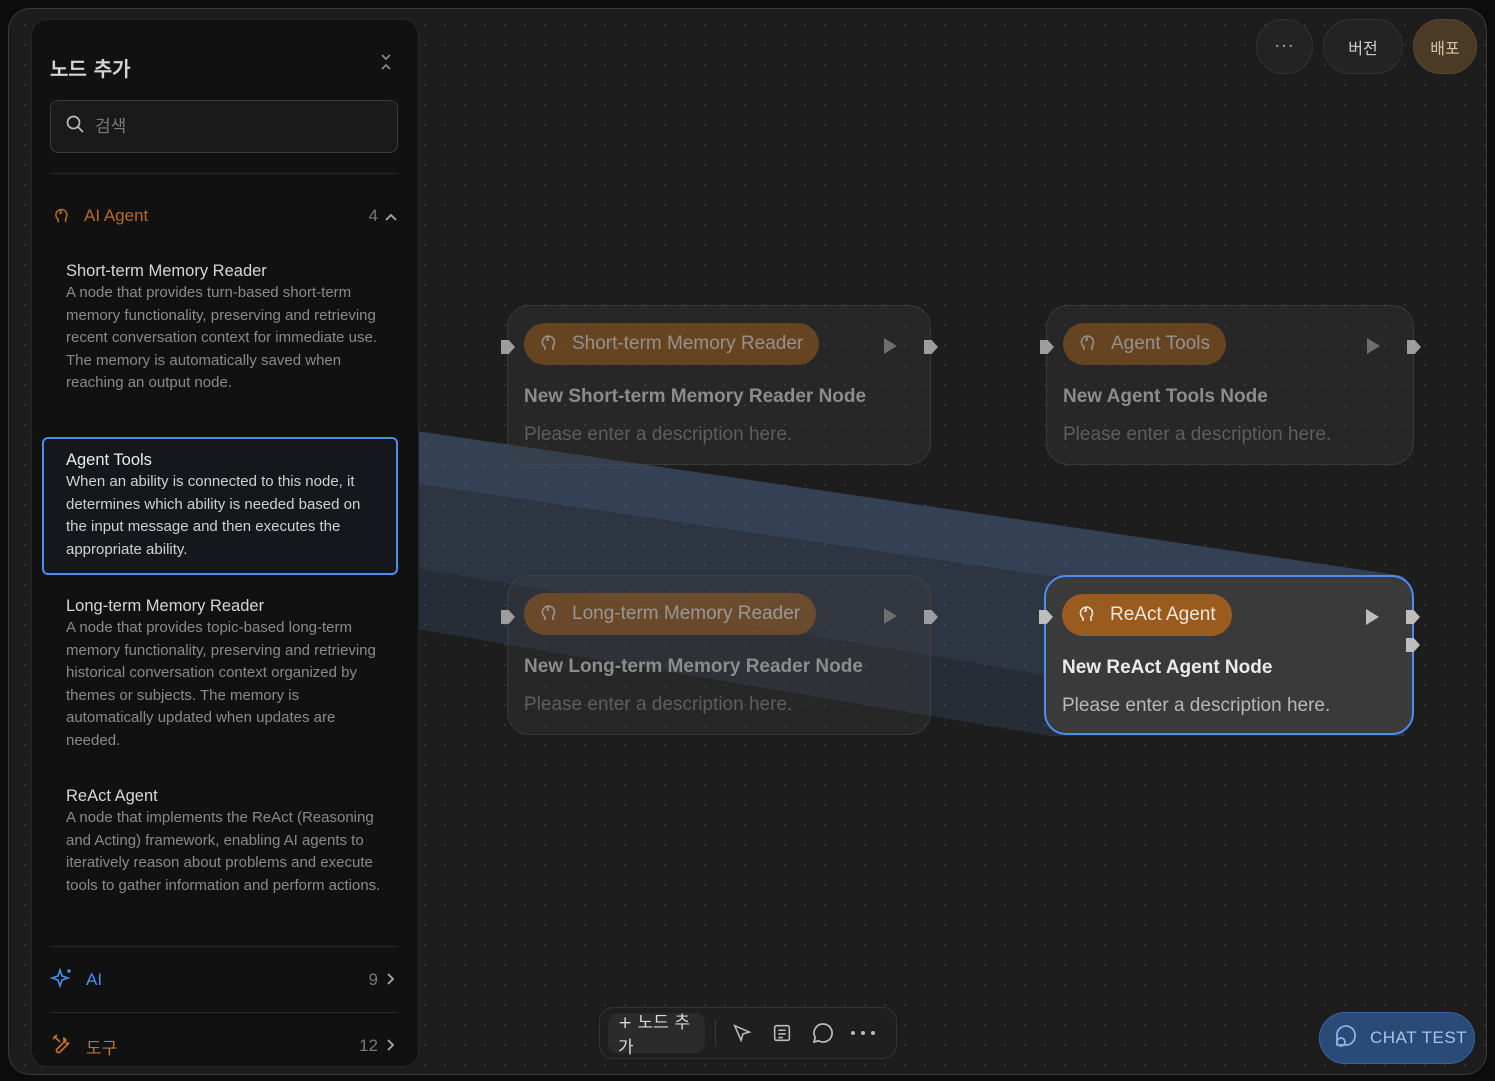  Describe the element at coordinates (656, 1035) in the screenshot. I see `add-node-button: + 노드 추가` at that location.